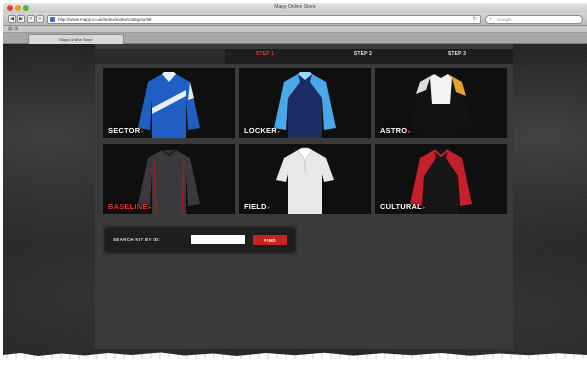 This screenshot has width=587, height=365. I want to click on shirt-blue-icon, so click(169, 105).